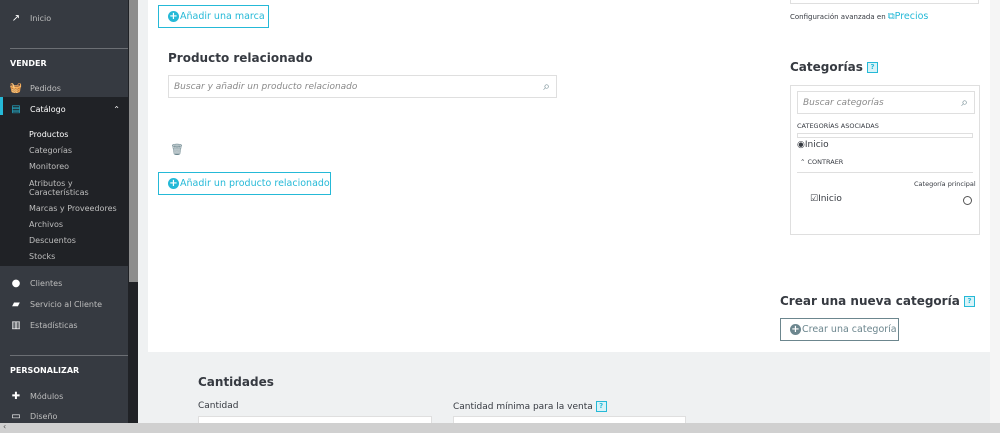  What do you see at coordinates (42, 256) in the screenshot?
I see `sub-stocks: Stocks` at bounding box center [42, 256].